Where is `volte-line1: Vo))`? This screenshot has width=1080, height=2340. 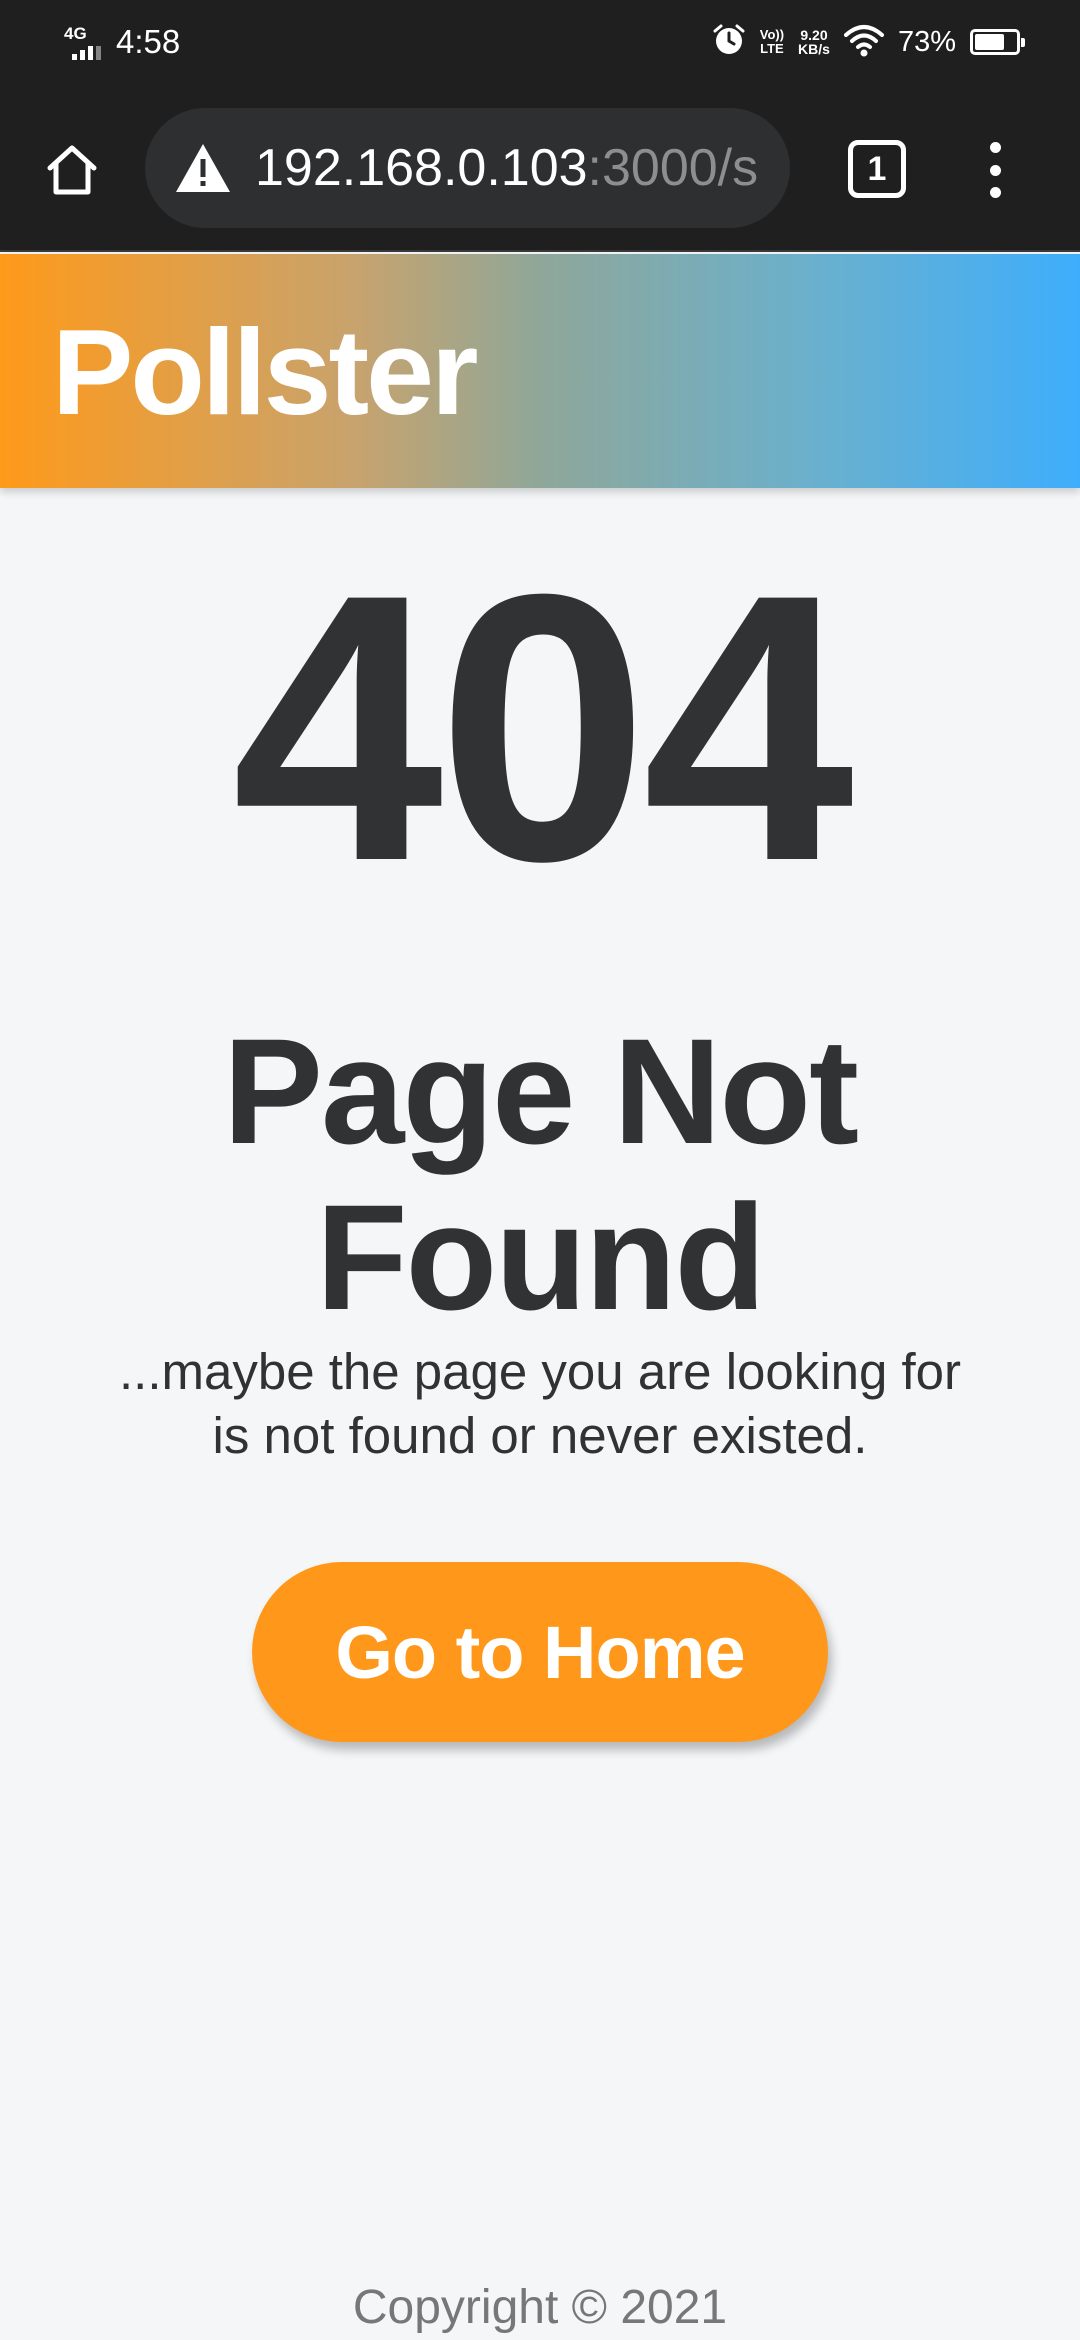 volte-line1: Vo)) is located at coordinates (772, 34).